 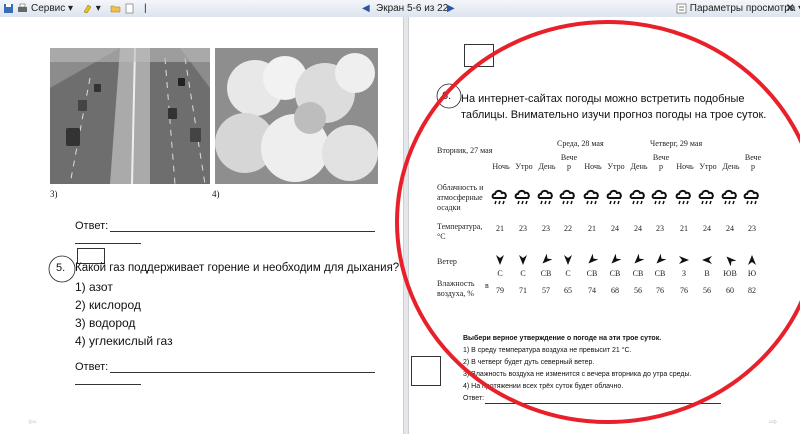 What do you see at coordinates (105, 323) in the screenshot?
I see `q5-option-3: 3) водород` at bounding box center [105, 323].